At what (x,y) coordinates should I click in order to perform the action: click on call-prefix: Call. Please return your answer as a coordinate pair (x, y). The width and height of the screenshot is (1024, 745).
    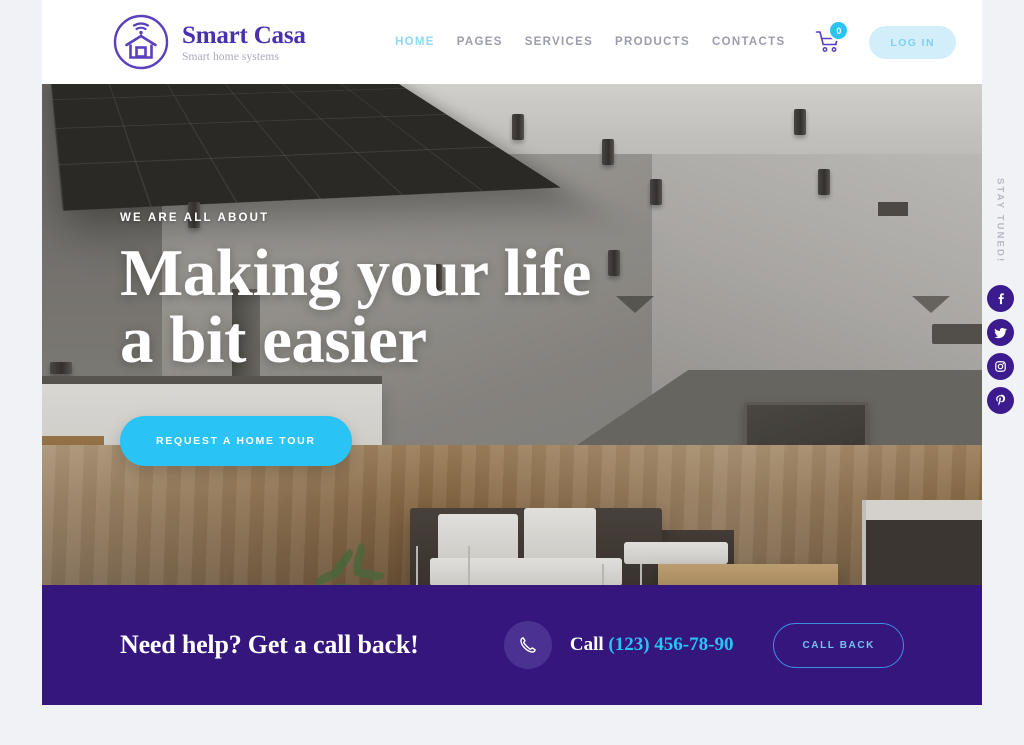
    Looking at the image, I should click on (586, 644).